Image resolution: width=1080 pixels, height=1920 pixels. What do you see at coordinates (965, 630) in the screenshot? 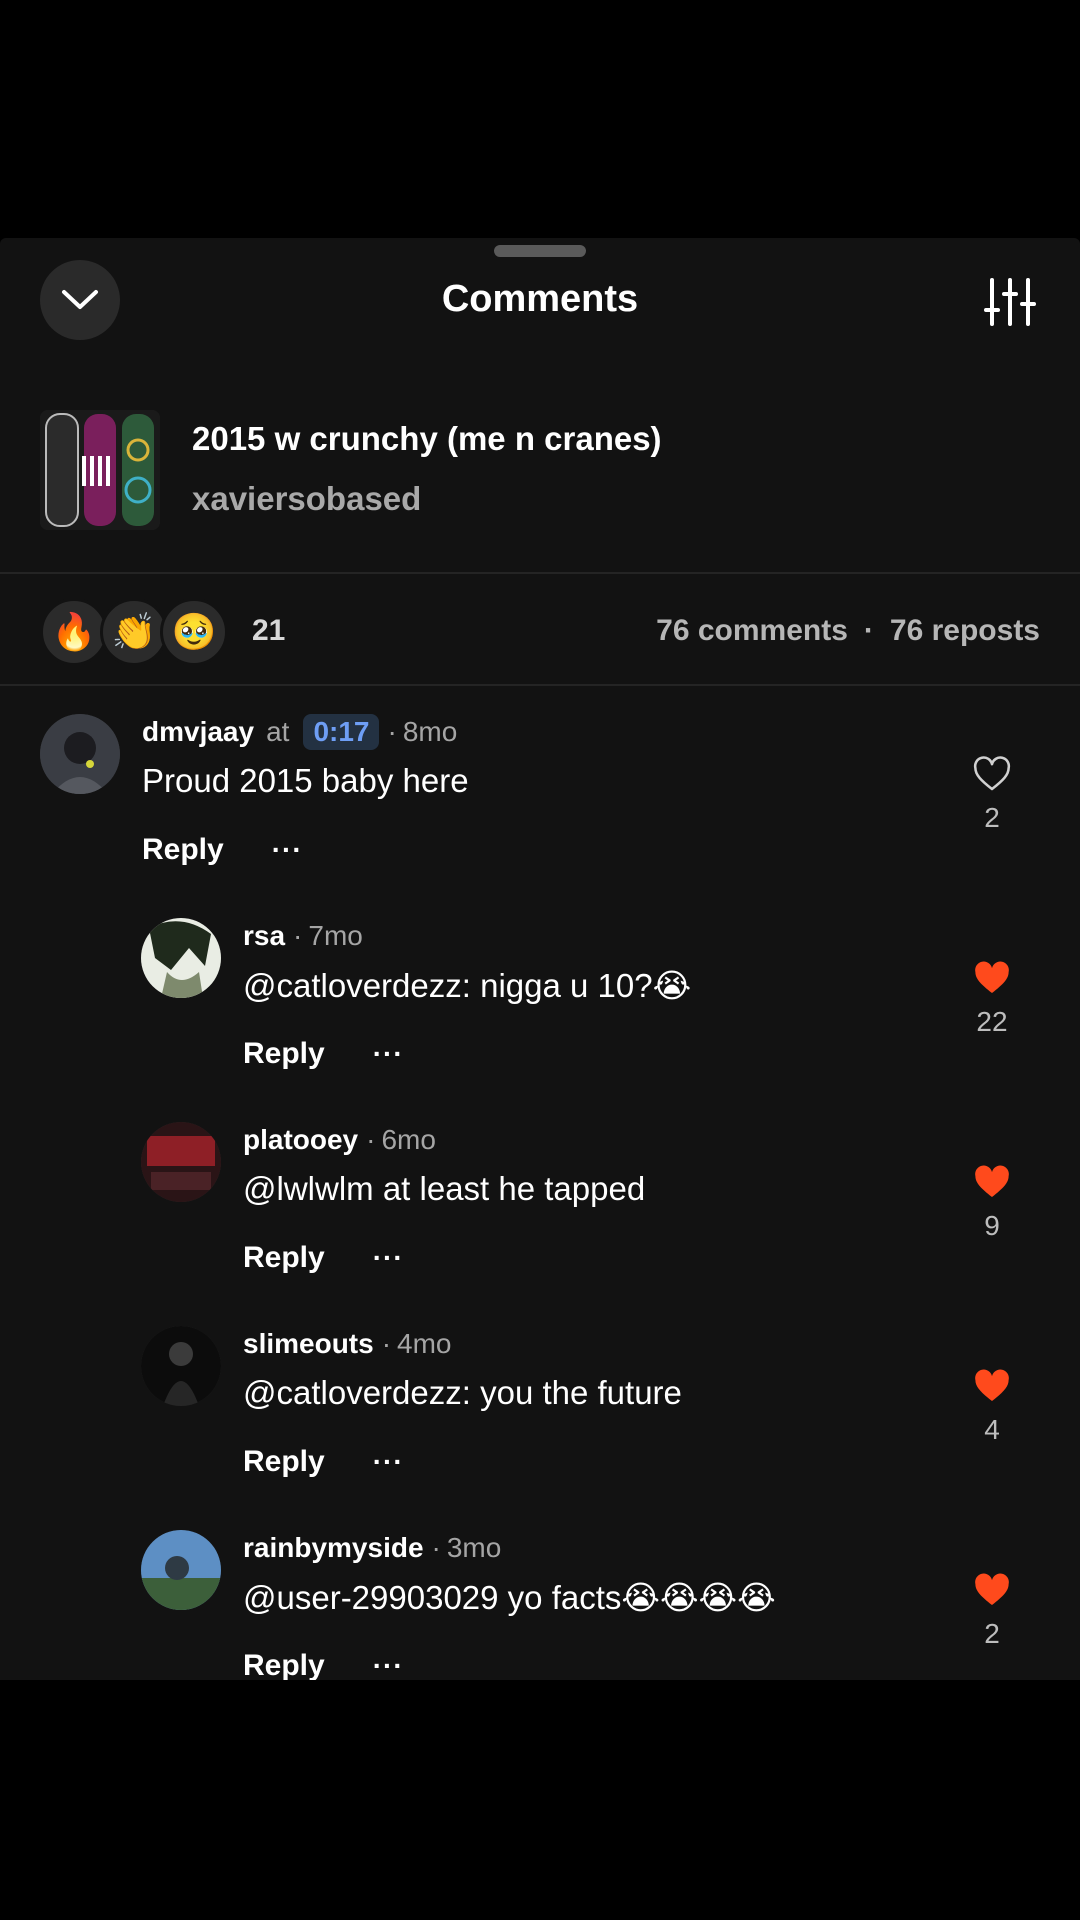
I see `repost-count: 76 reposts` at bounding box center [965, 630].